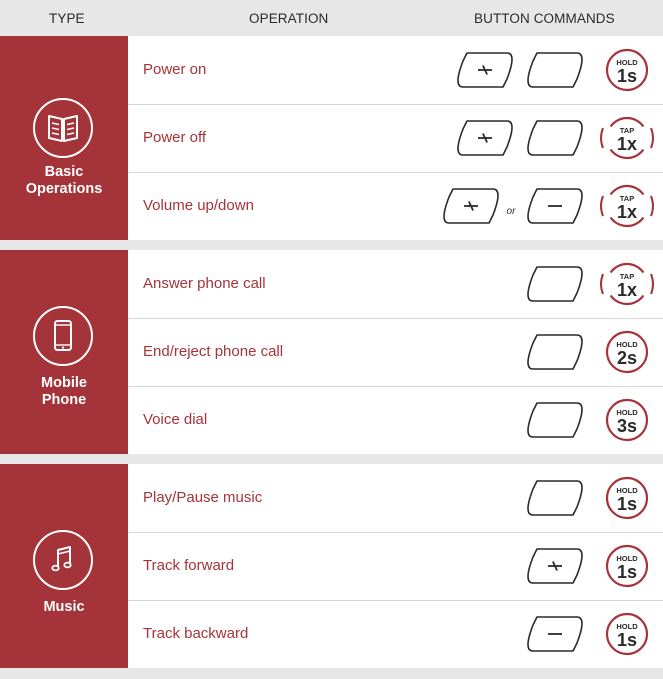 This screenshot has height=679, width=663. I want to click on table-row: Play/Pause music HOLD 1s, so click(395, 498).